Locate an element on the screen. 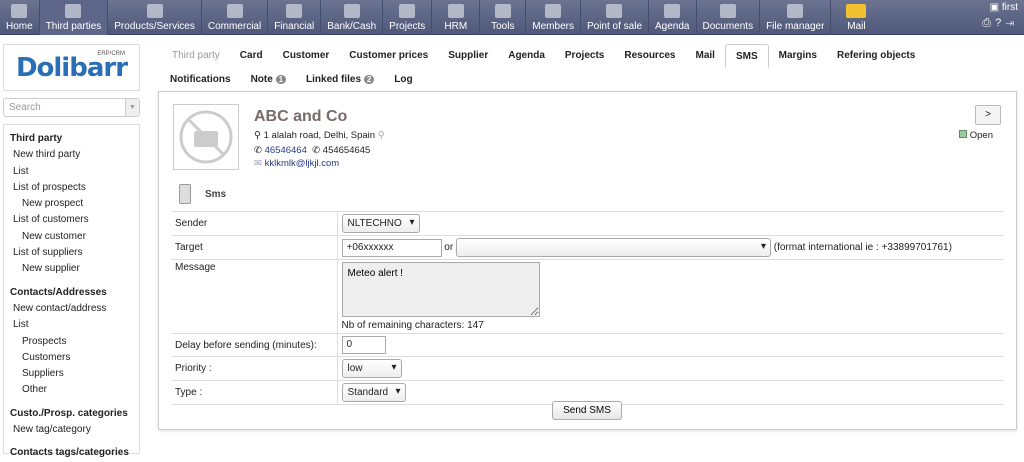 The width and height of the screenshot is (1024, 462). chevron-down-icon: ▼ is located at coordinates (132, 107).